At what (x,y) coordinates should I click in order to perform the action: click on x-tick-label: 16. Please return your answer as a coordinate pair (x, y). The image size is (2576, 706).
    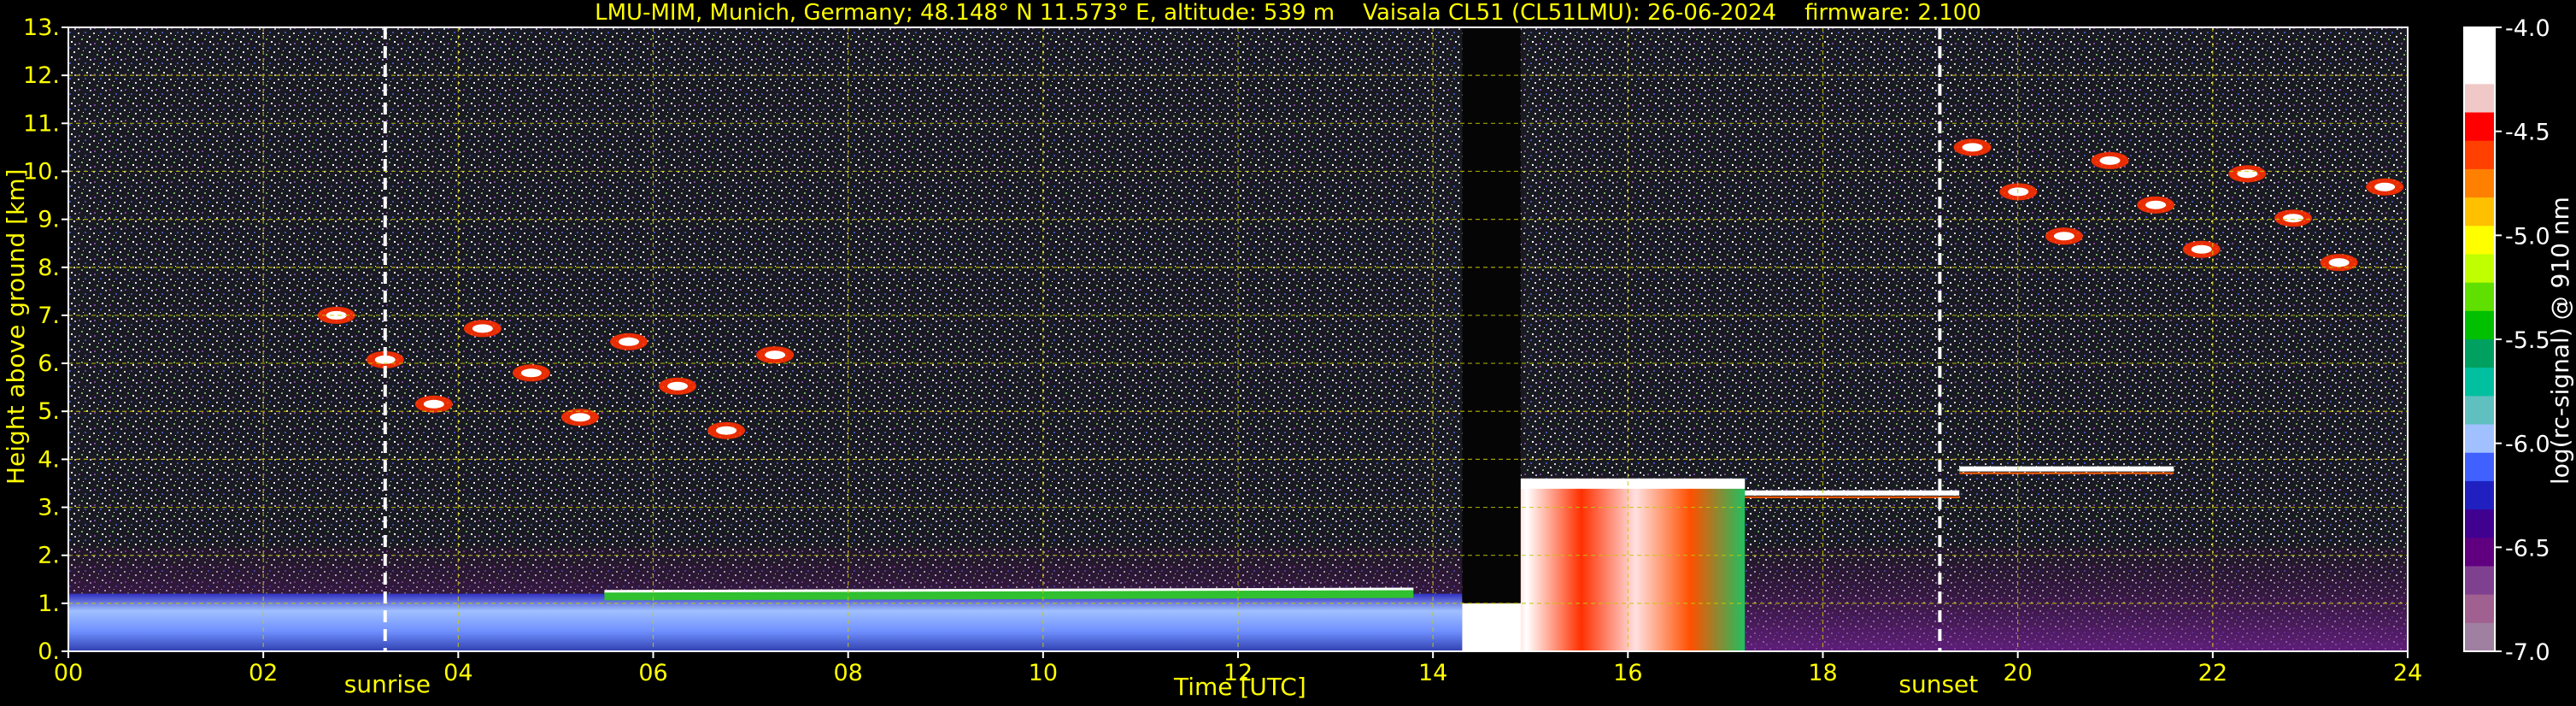
    Looking at the image, I should click on (1627, 673).